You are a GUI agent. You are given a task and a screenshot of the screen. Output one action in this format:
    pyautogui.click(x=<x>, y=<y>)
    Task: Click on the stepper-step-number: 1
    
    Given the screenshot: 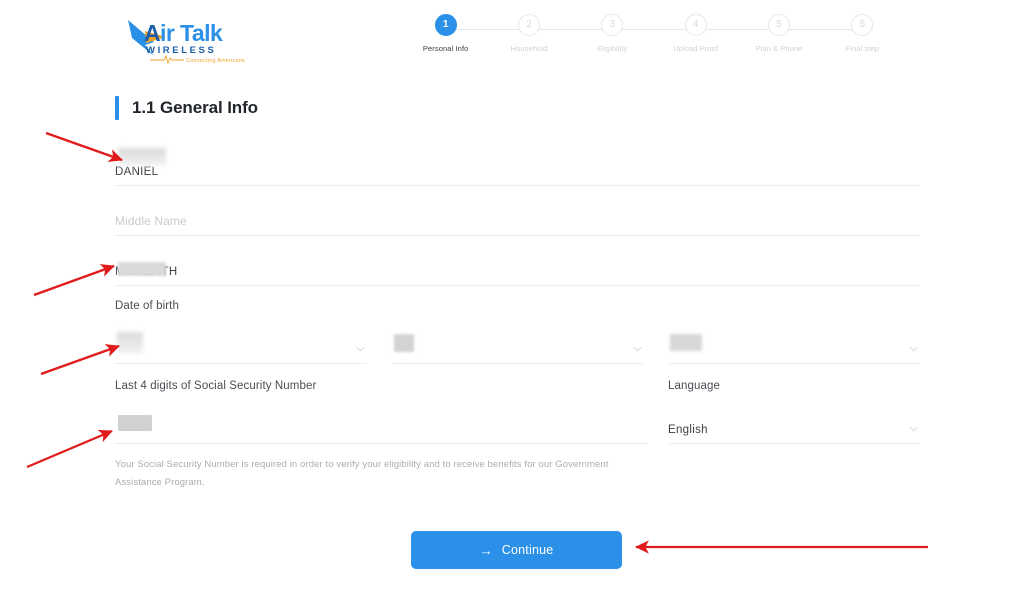 What is the action you would take?
    pyautogui.click(x=445, y=25)
    